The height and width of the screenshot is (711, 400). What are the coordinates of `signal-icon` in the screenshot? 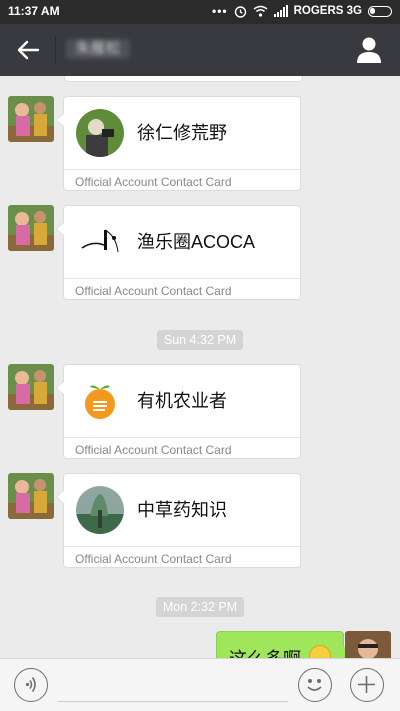 It's located at (280, 11).